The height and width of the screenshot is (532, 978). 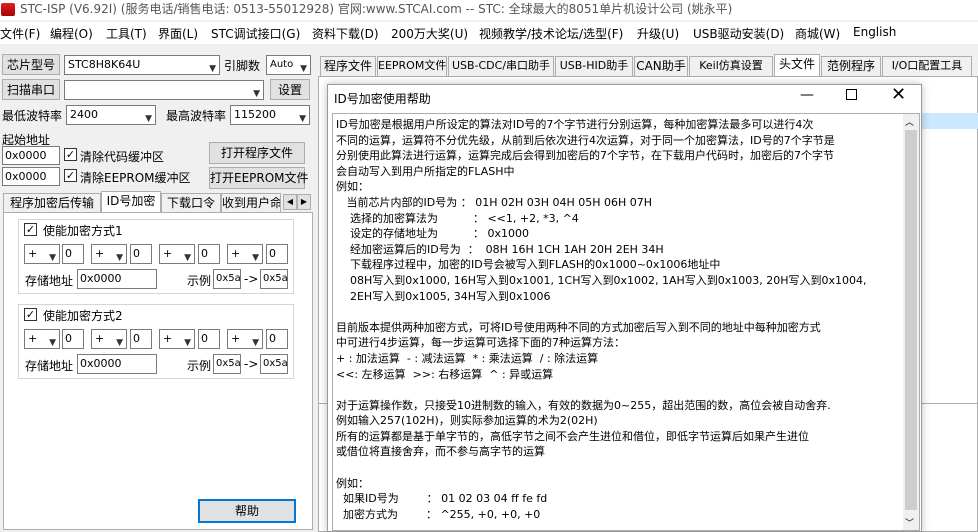 I want to click on vertical-scrollbar: ︿ ﹀, so click(x=911, y=322).